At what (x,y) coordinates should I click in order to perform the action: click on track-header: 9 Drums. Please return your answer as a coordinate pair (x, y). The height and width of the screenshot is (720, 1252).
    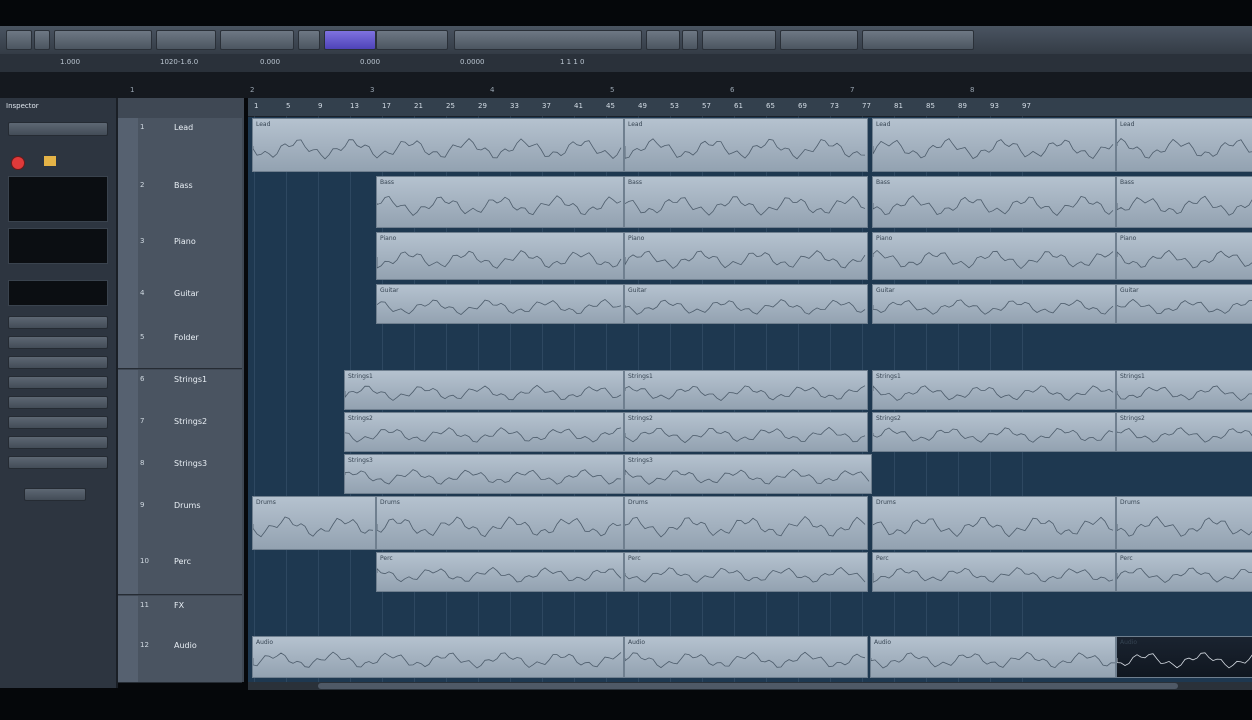
    Looking at the image, I should click on (180, 524).